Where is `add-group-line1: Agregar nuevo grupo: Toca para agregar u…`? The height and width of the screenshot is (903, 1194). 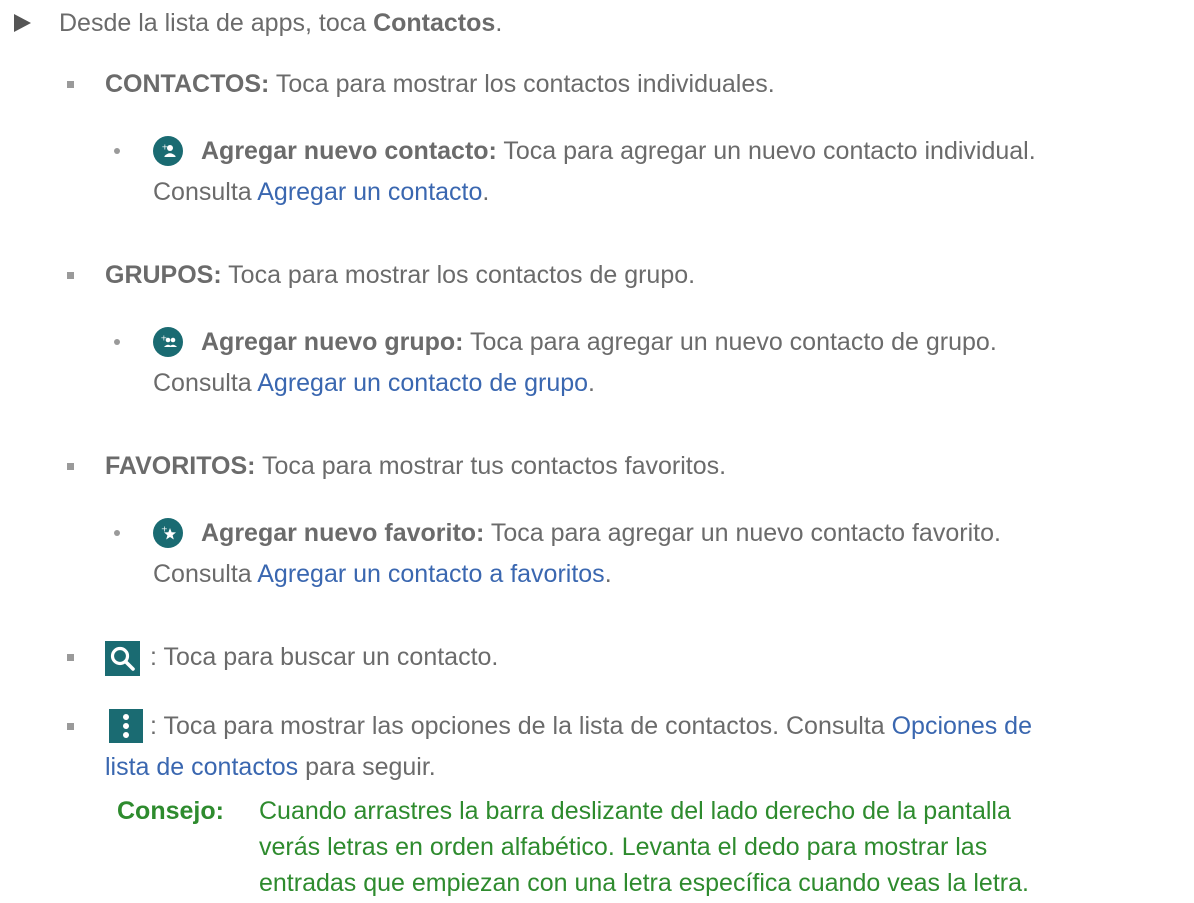
add-group-line1: Agregar nuevo grupo: Toca para agregar u… is located at coordinates (599, 342).